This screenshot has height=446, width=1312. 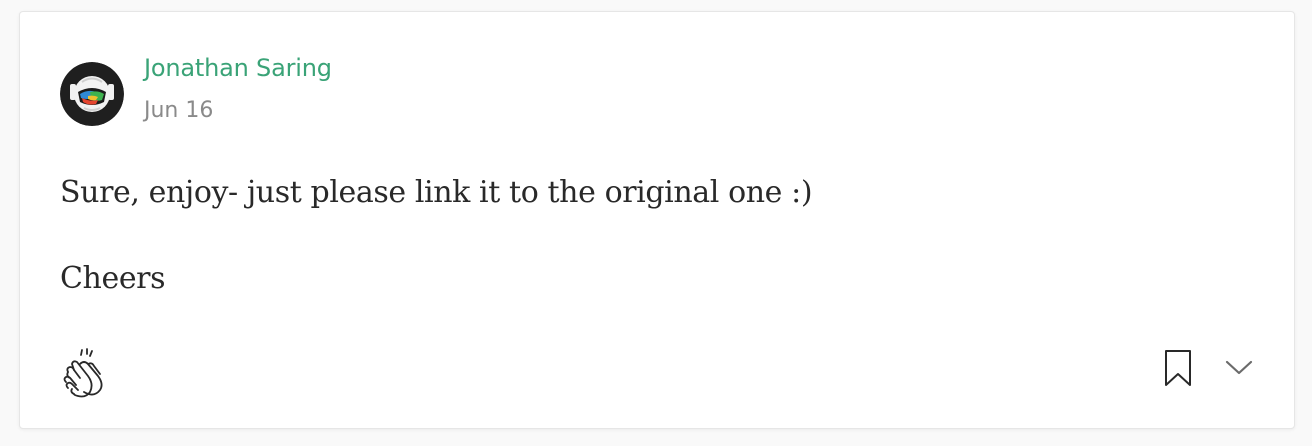 I want to click on clap-icon, so click(x=83, y=373).